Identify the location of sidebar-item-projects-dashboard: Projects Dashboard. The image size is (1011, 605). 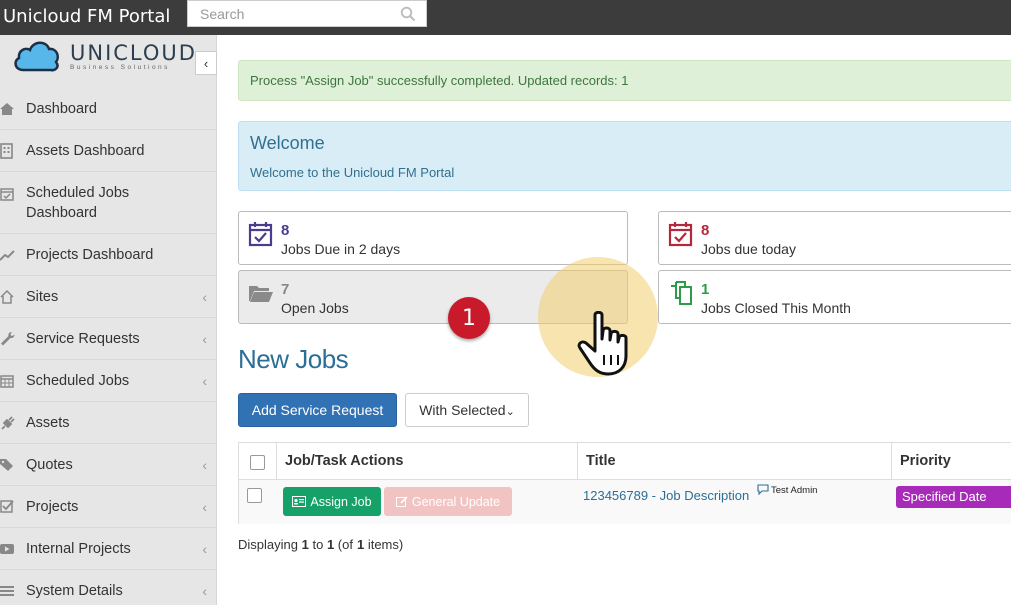
(108, 255).